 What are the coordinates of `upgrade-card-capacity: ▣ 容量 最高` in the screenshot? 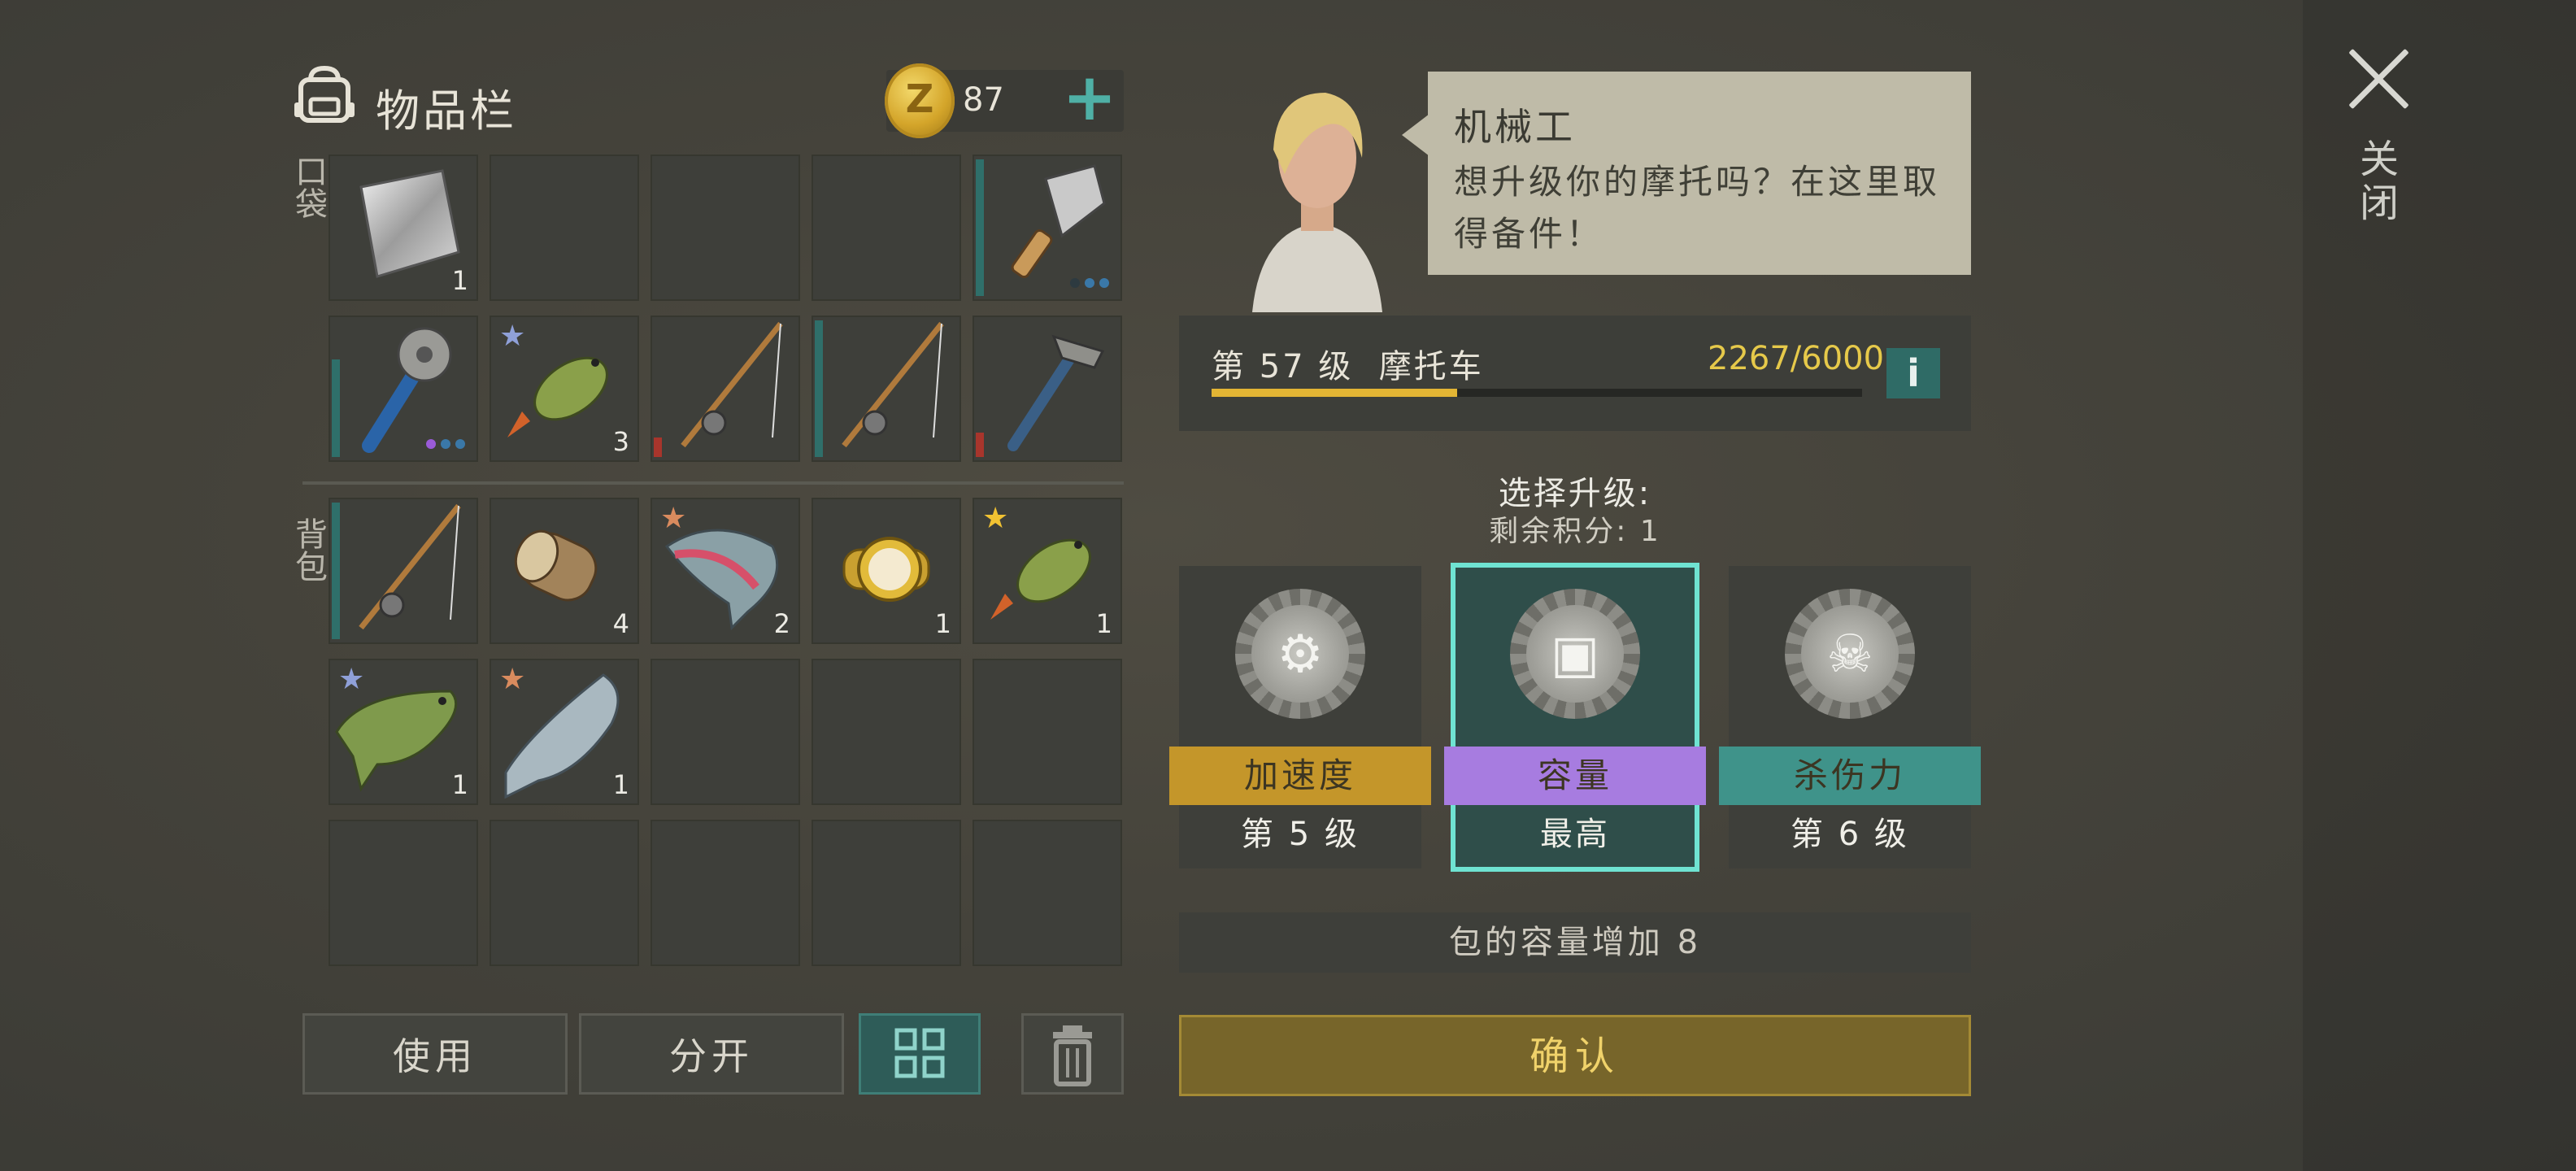 It's located at (1575, 717).